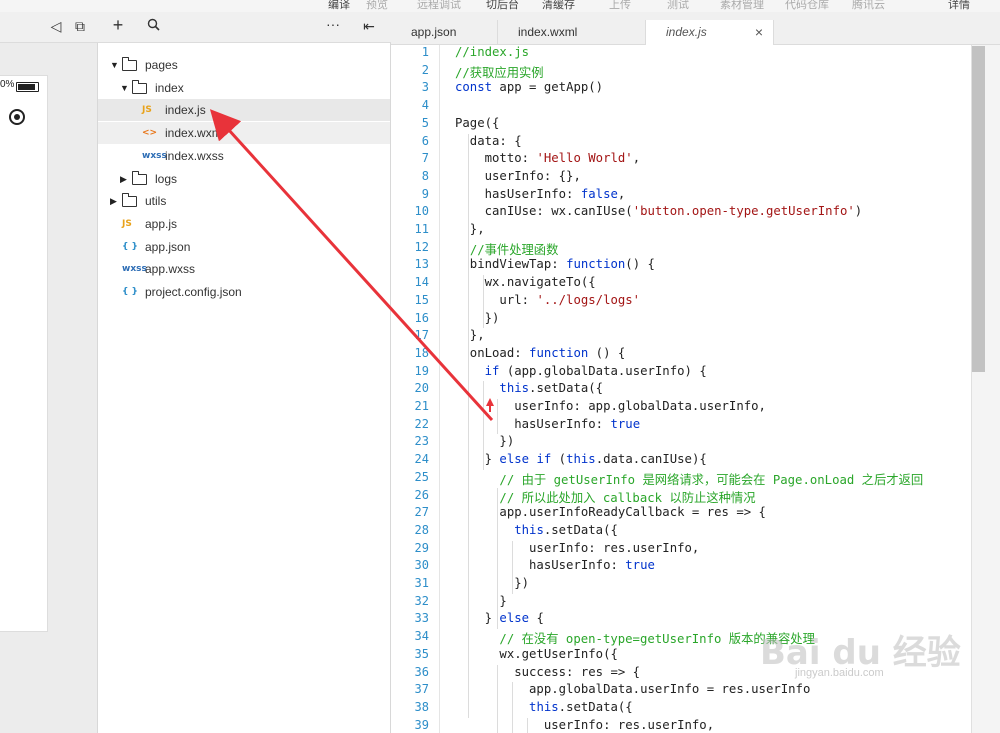  Describe the element at coordinates (421, 246) in the screenshot. I see `line-number: 12` at that location.